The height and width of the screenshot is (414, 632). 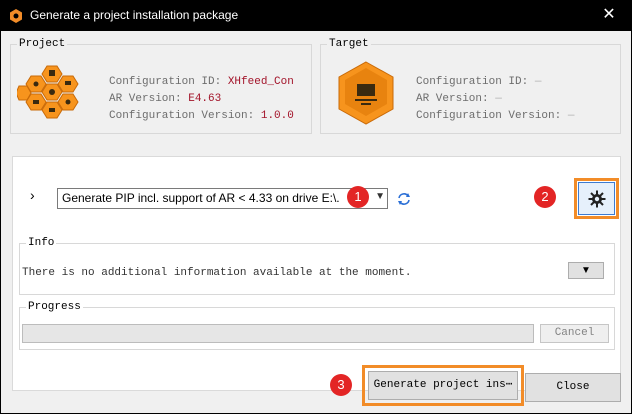 I want to click on target-group: Target Configuration ID: — AR Version: —, so click(x=470, y=86).